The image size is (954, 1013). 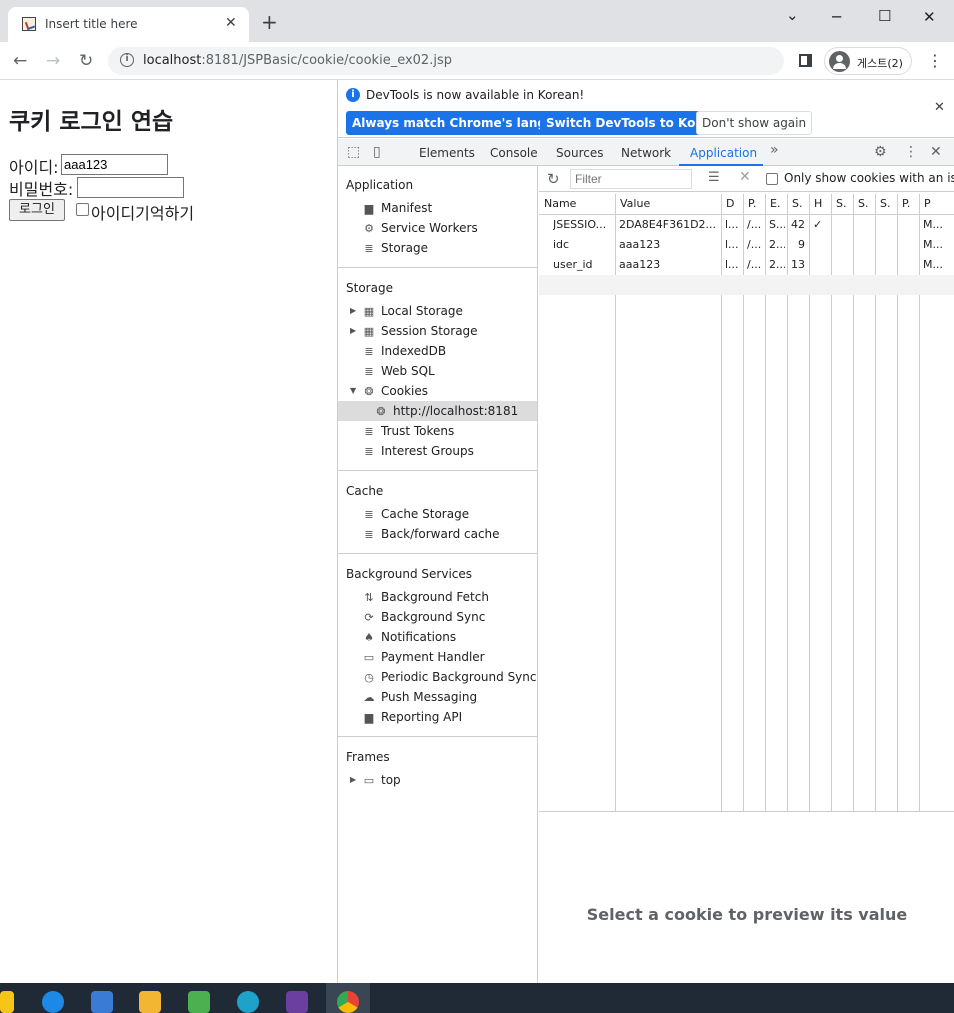 I want to click on back-icon: ←, so click(x=20, y=61).